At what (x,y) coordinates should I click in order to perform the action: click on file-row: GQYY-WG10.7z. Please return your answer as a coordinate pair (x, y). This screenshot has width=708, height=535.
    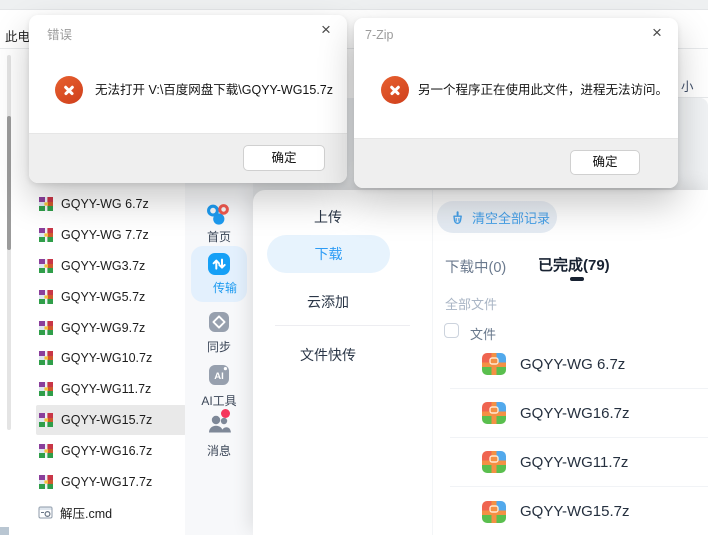
    Looking at the image, I should click on (99, 358).